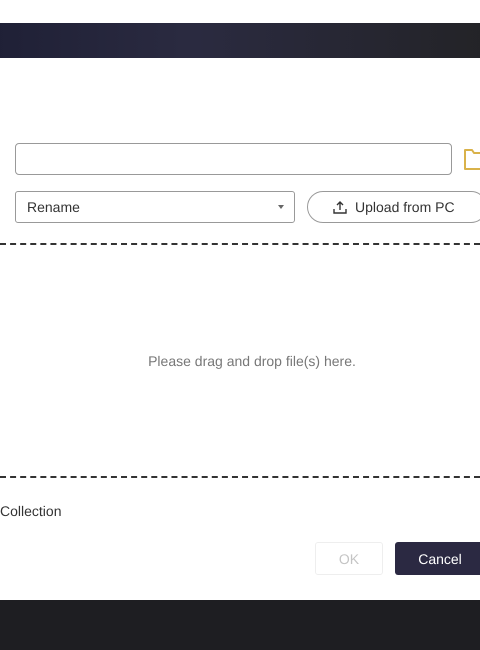 This screenshot has width=480, height=650. What do you see at coordinates (393, 207) in the screenshot?
I see `upload-button: Upload from PC` at bounding box center [393, 207].